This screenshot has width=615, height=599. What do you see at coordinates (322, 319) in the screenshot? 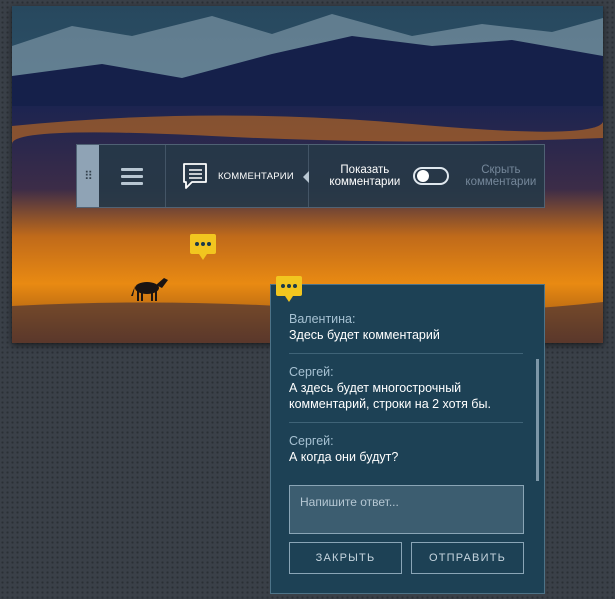
I see `comment-author: Валентина:` at bounding box center [322, 319].